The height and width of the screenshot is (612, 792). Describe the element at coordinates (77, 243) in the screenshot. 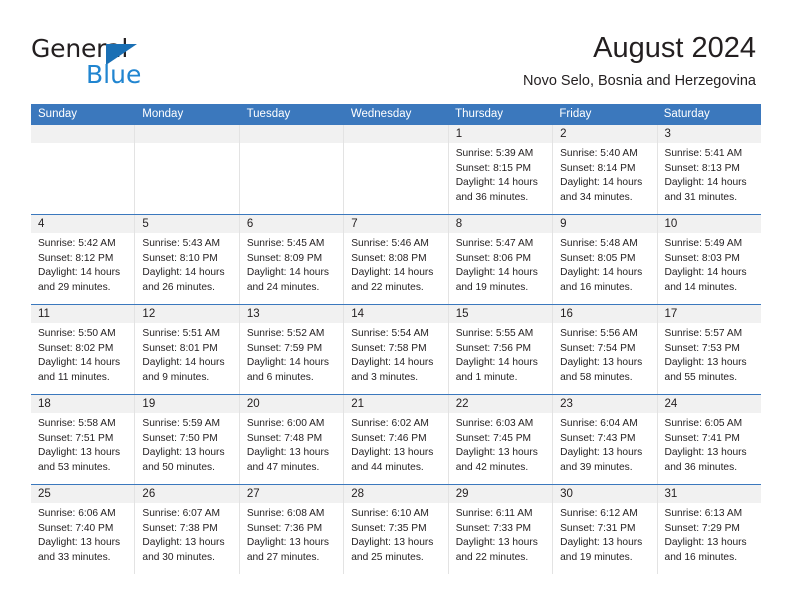

I see `sunrise-text: Sunrise: 5:42 AM` at that location.